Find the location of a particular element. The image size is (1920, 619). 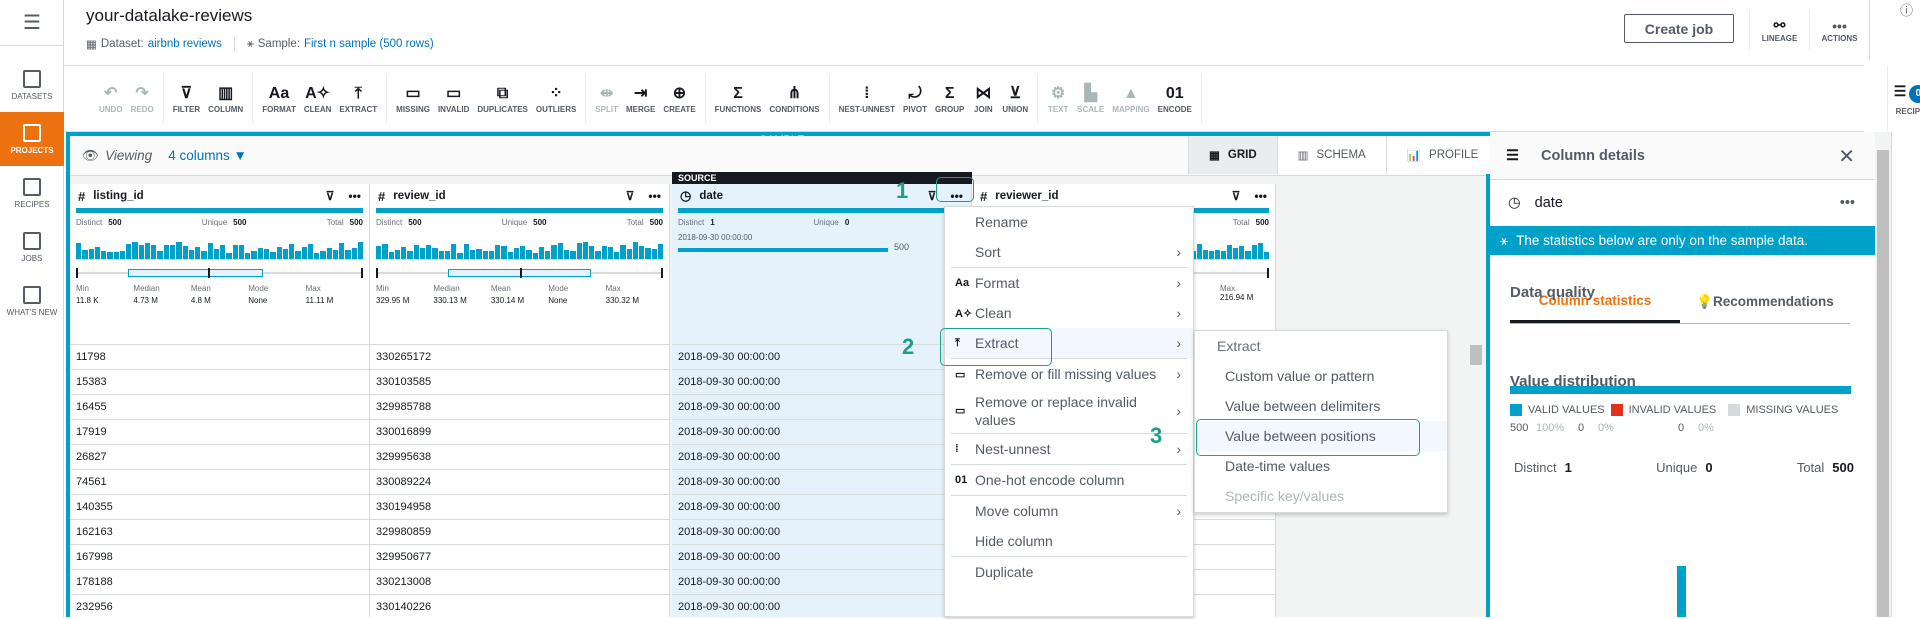

table-cell: 232956 is located at coordinates (219, 606).